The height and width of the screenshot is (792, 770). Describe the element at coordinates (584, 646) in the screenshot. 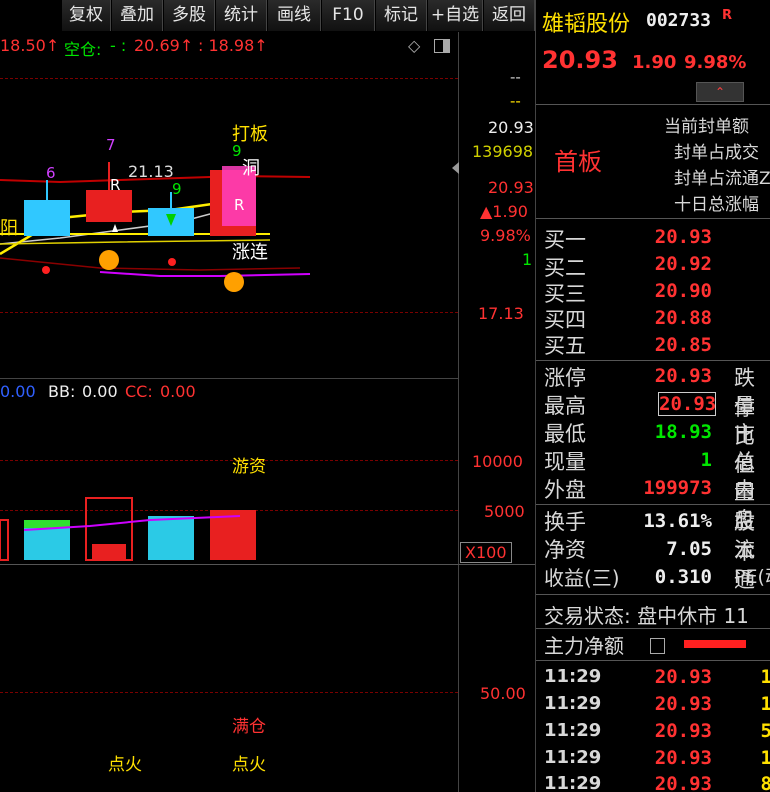

I see `main-net-label: 主力净额` at that location.